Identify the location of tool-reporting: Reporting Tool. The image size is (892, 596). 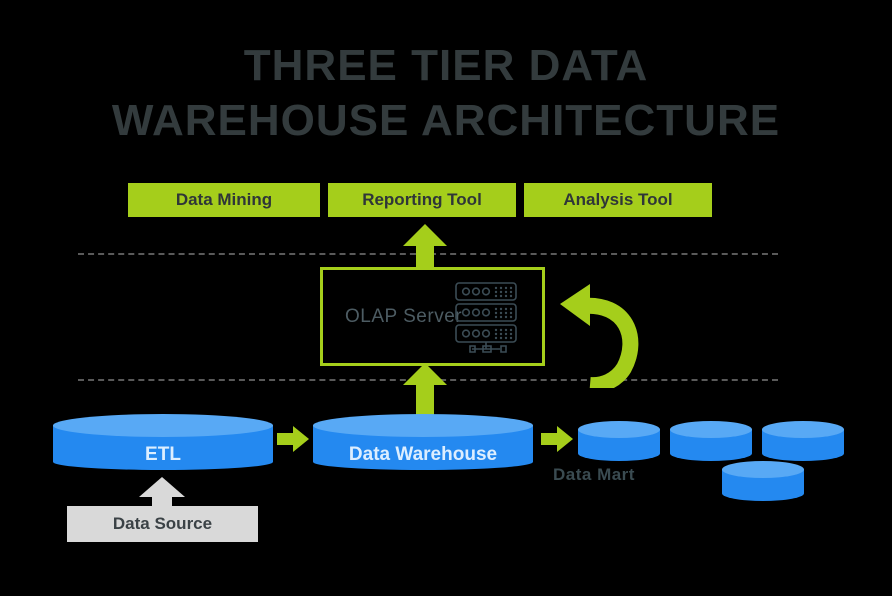
(422, 200).